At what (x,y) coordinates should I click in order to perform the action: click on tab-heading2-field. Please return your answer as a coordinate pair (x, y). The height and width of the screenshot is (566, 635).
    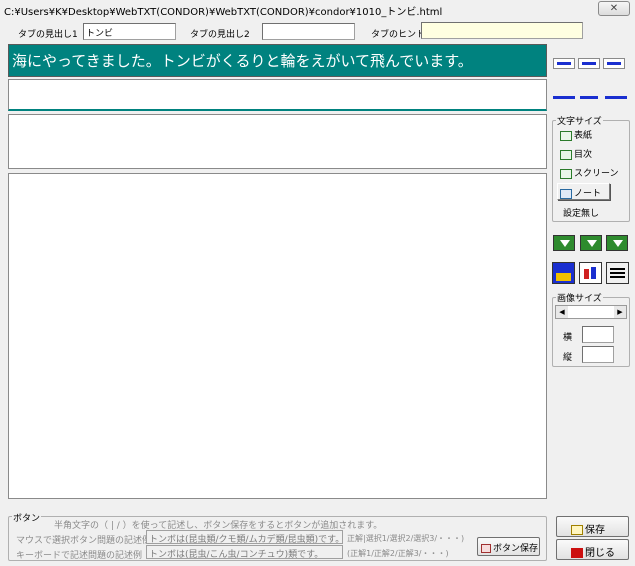
    Looking at the image, I should click on (308, 31).